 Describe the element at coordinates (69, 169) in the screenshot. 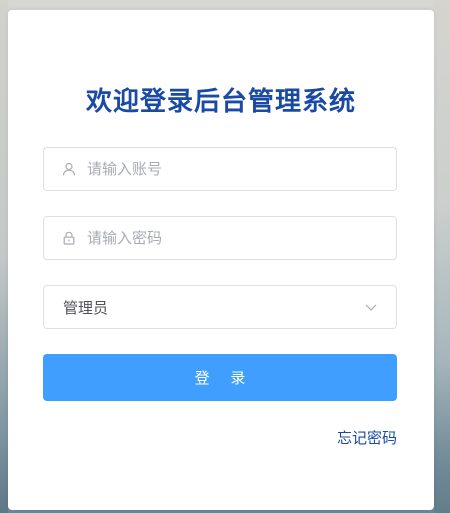

I see `user-icon` at that location.